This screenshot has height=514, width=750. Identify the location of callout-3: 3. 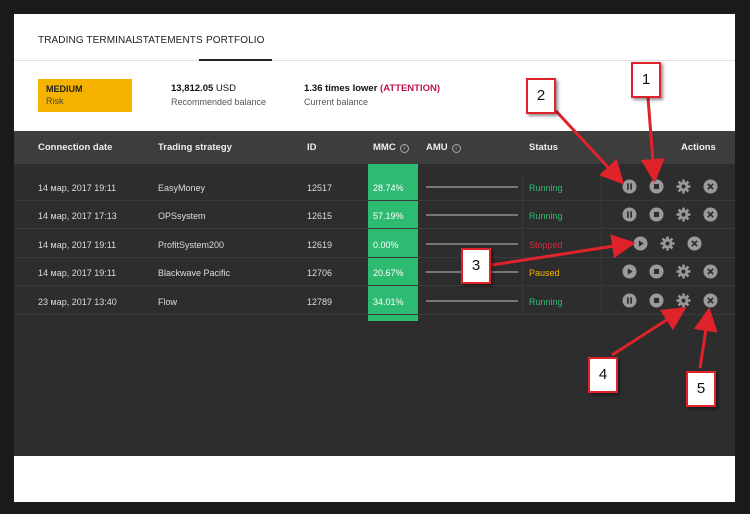
(476, 266).